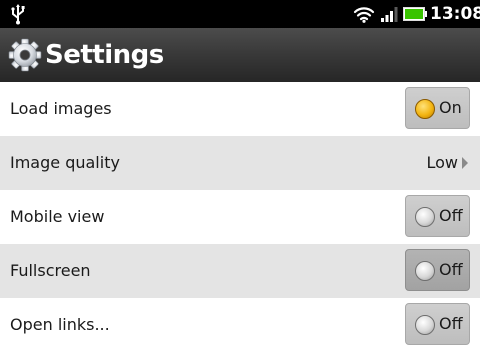  I want to click on setting-label: Fullscreen, so click(50, 270).